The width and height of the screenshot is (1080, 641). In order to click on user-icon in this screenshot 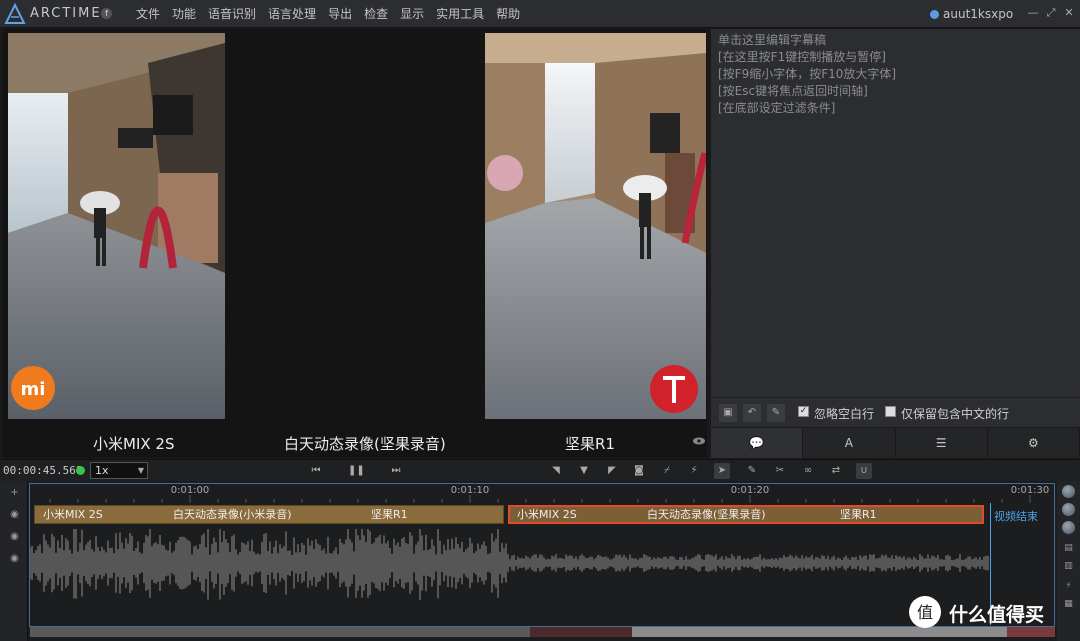, I will do `click(934, 14)`.